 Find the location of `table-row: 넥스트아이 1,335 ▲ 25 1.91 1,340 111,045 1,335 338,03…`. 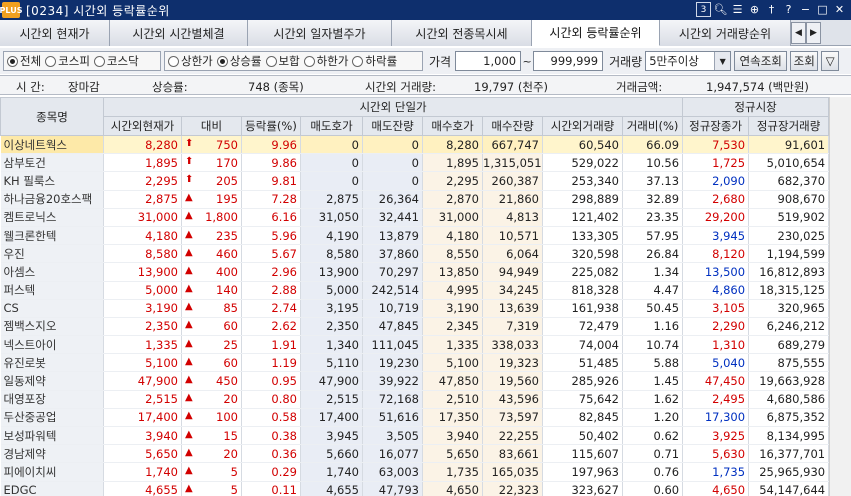

table-row: 넥스트아이 1,335 ▲ 25 1.91 1,340 111,045 1,335 338,03… is located at coordinates (415, 345).